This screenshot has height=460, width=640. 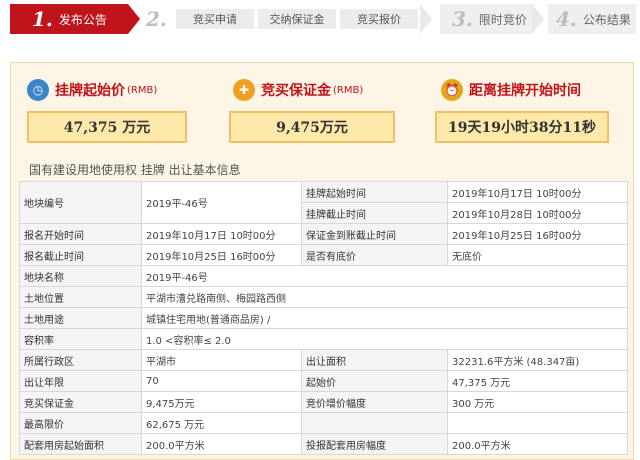 I want to click on table-value, so click(x=537, y=423).